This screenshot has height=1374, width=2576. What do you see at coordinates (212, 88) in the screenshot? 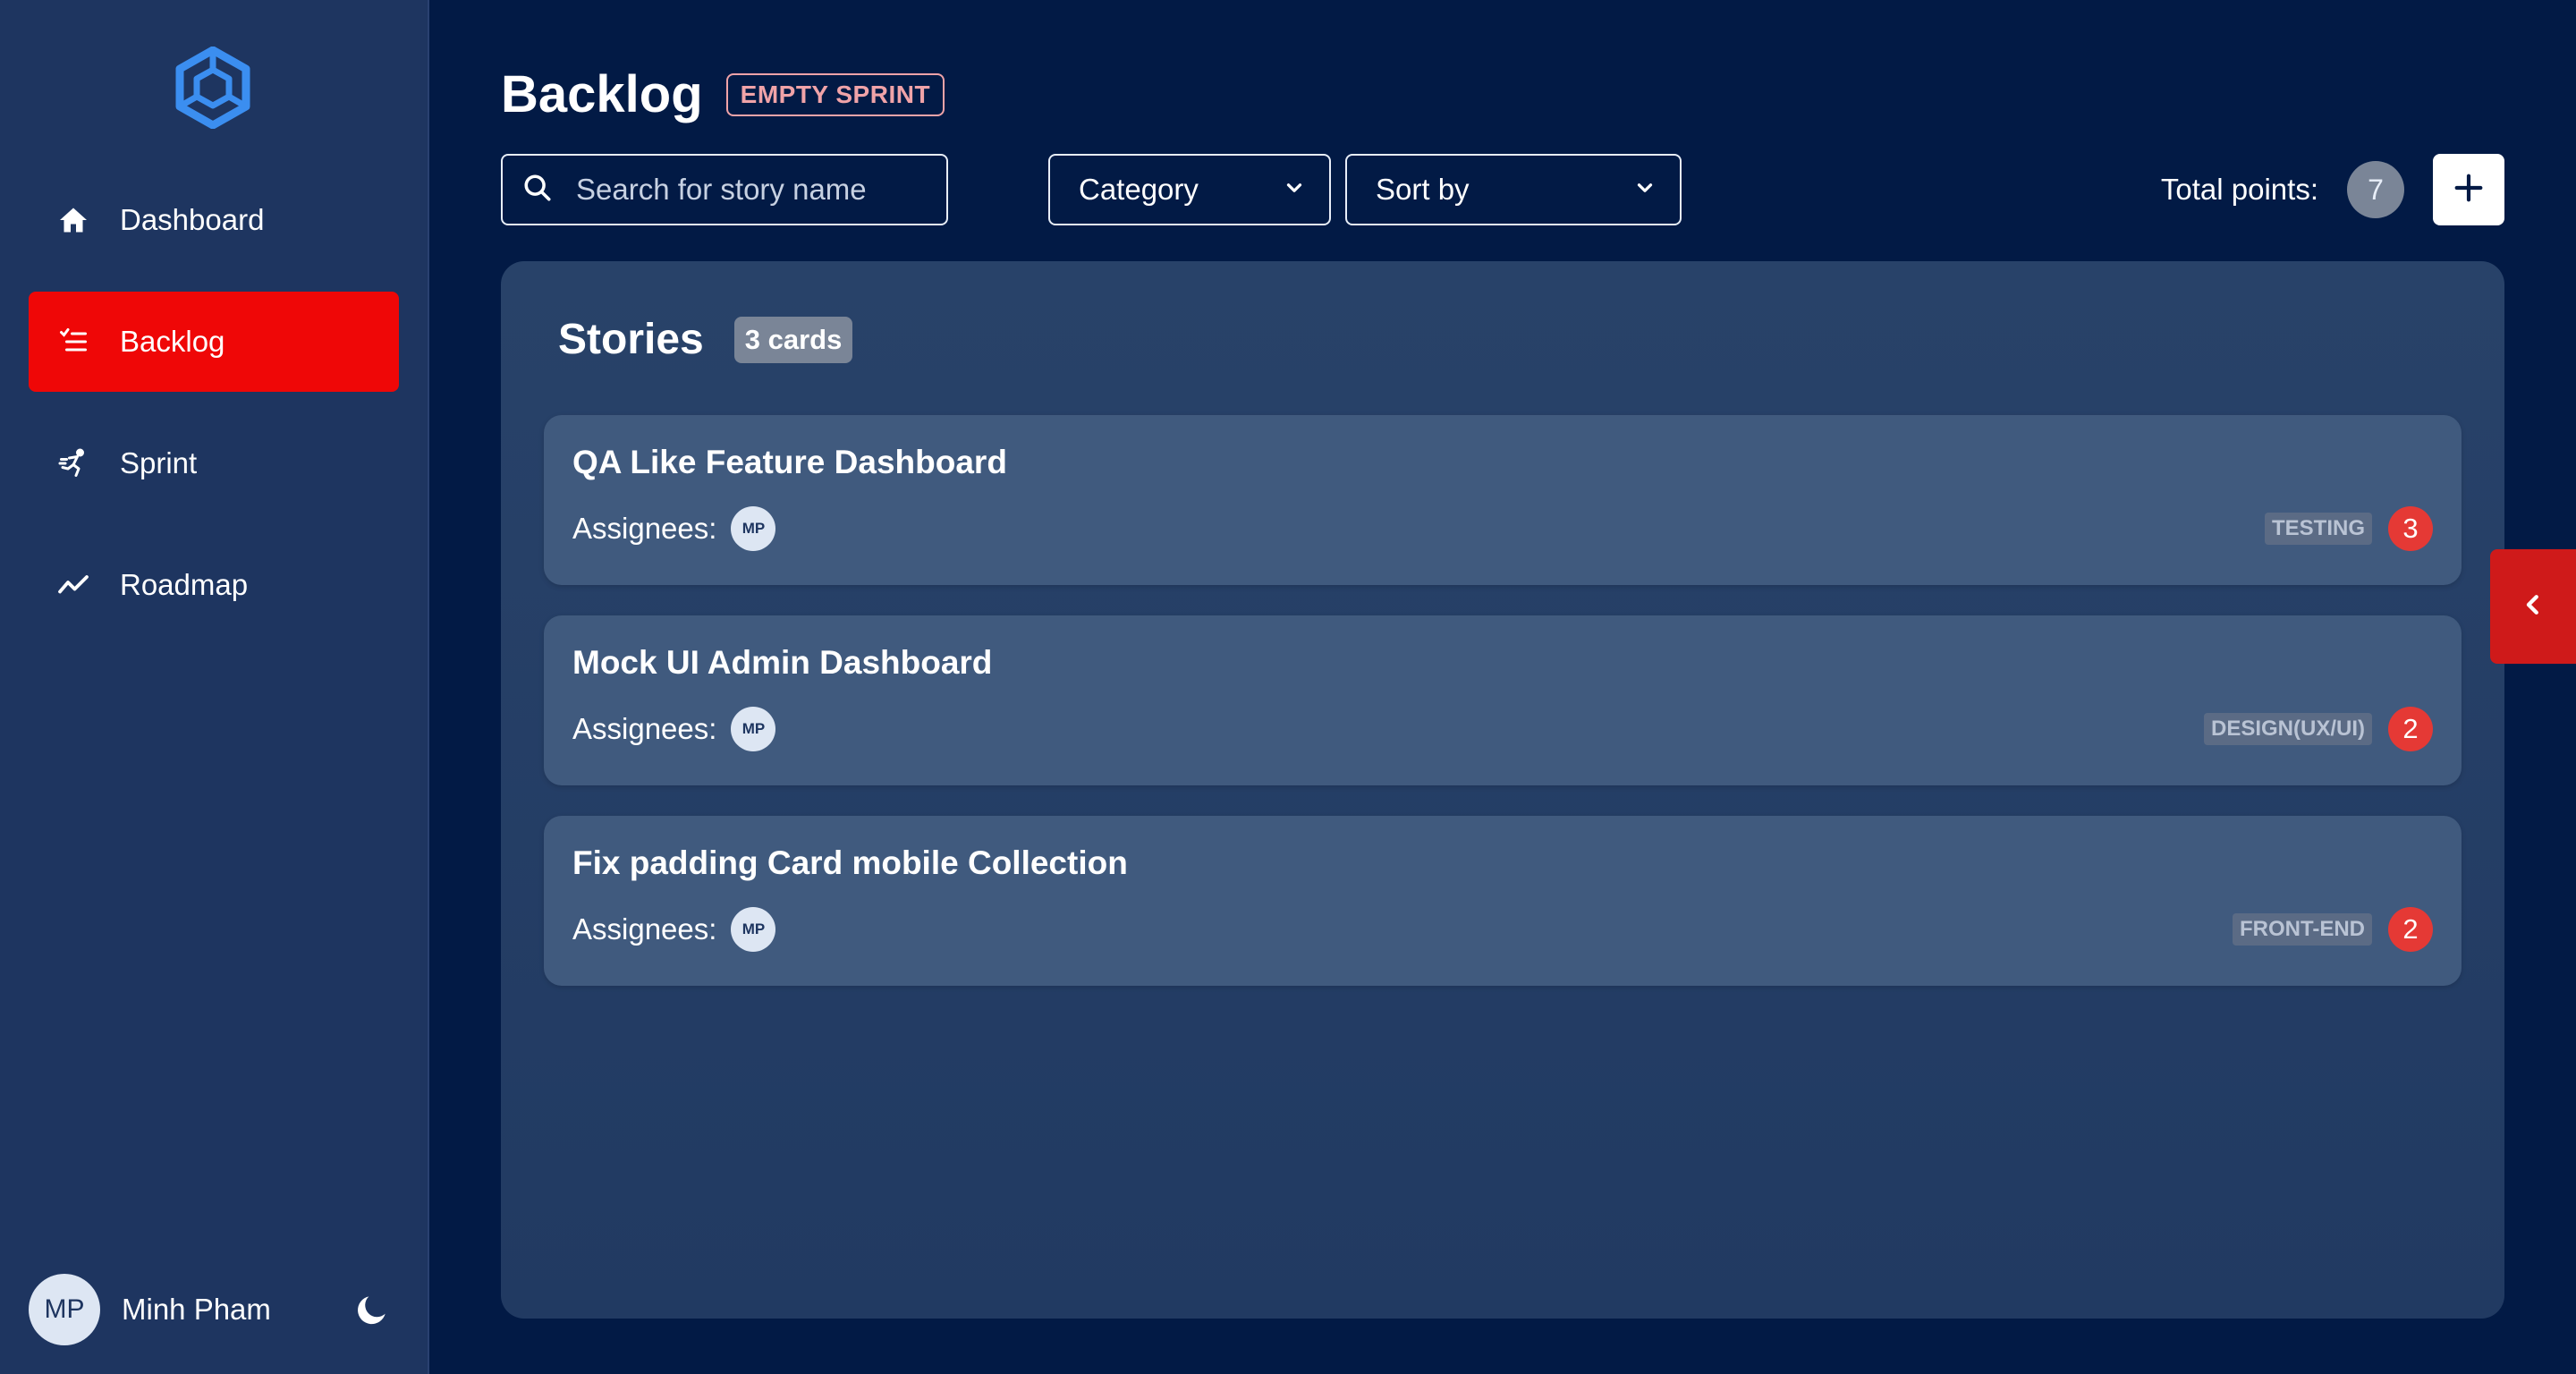
I see `hexagon-cube-icon` at bounding box center [212, 88].